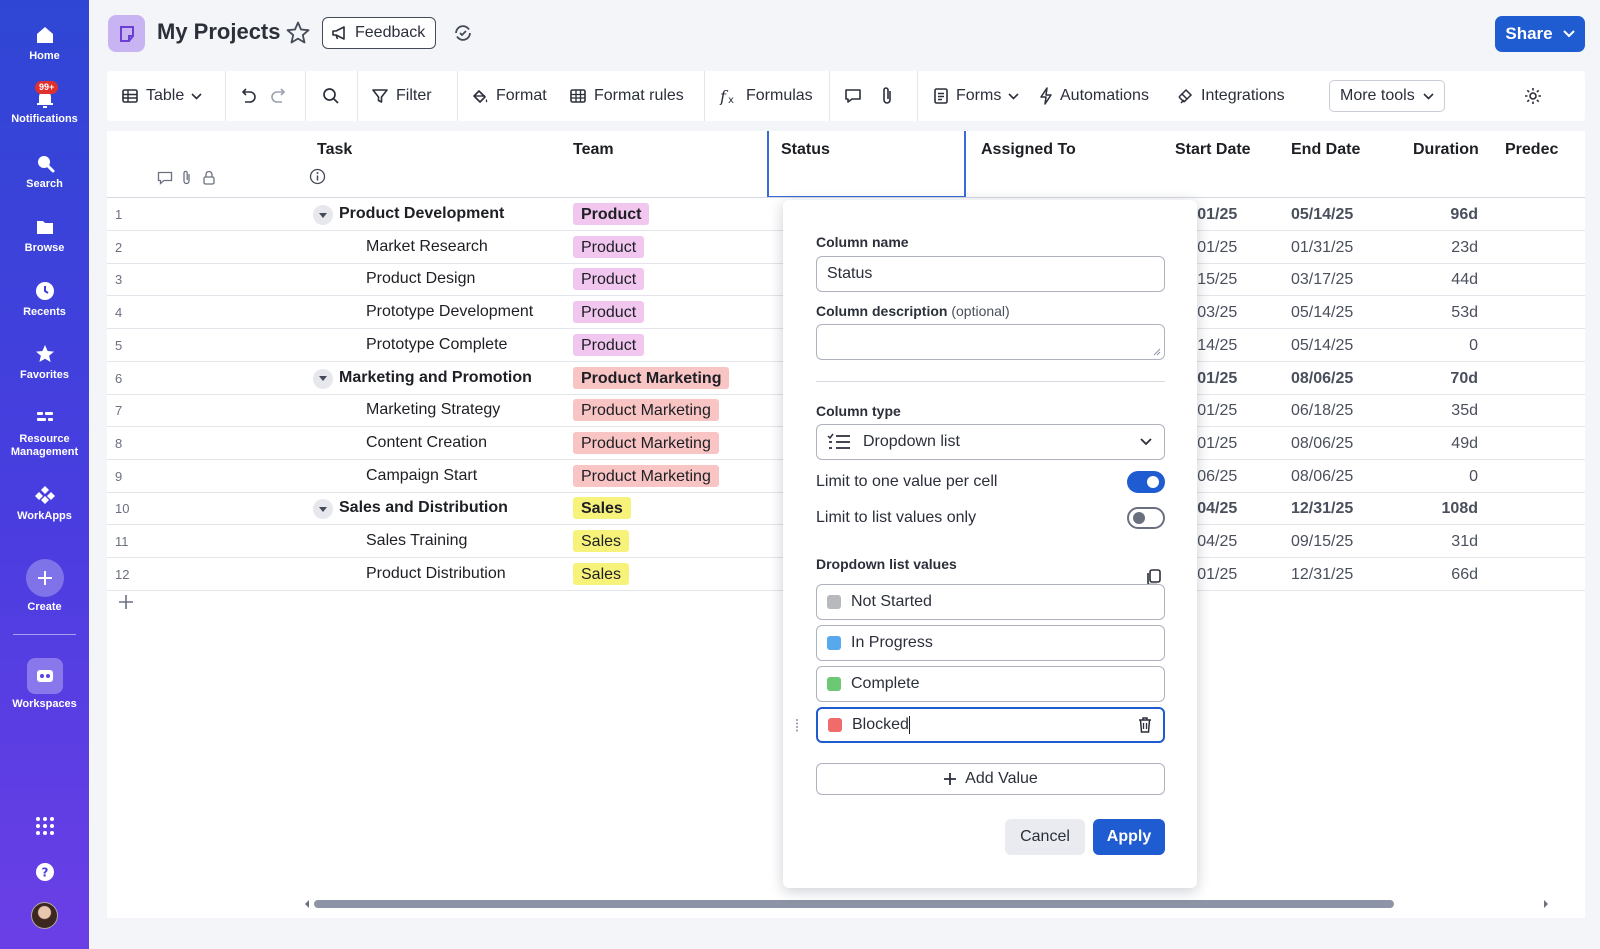  What do you see at coordinates (1146, 482) in the screenshot?
I see `limit-one-toggle` at bounding box center [1146, 482].